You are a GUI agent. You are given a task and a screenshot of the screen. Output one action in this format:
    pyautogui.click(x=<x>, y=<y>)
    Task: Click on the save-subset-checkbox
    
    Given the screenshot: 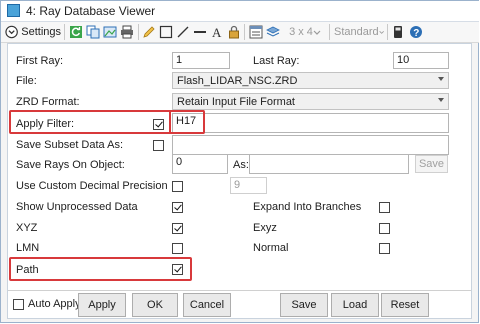 What is the action you would take?
    pyautogui.click(x=158, y=145)
    